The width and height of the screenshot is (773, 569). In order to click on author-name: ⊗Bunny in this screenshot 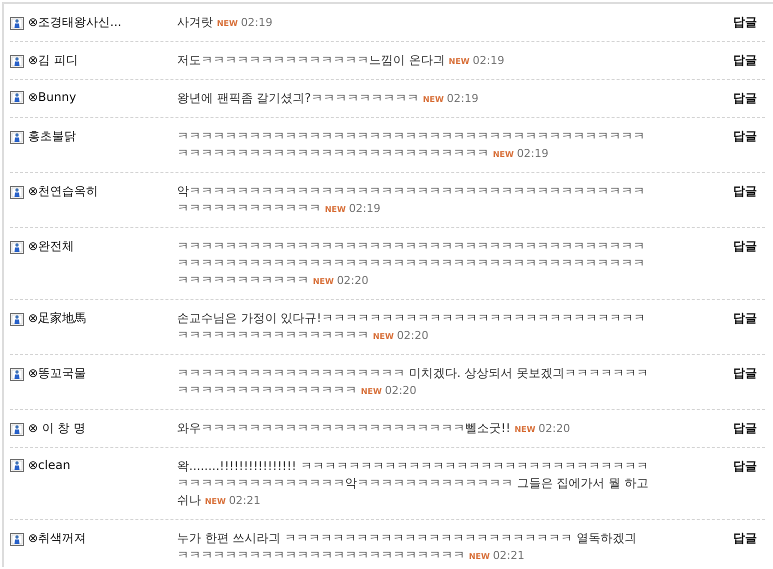, I will do `click(52, 97)`.